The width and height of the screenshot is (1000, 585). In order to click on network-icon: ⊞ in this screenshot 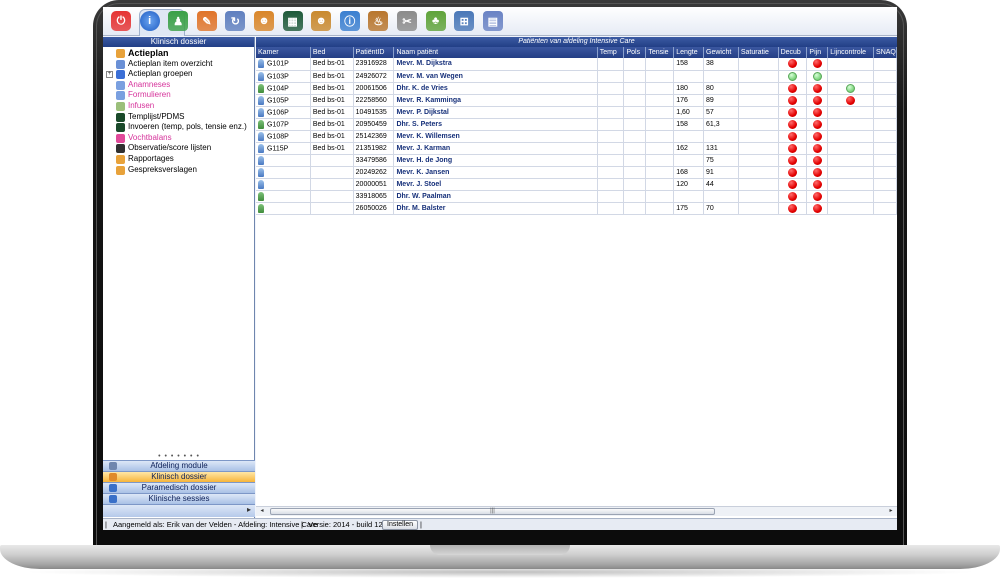, I will do `click(464, 21)`.